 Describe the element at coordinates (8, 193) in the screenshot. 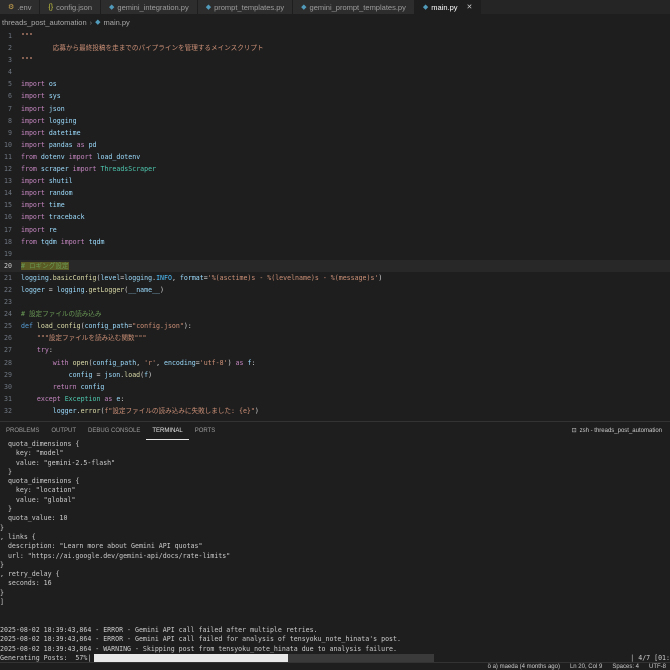

I see `line-number: 14` at that location.